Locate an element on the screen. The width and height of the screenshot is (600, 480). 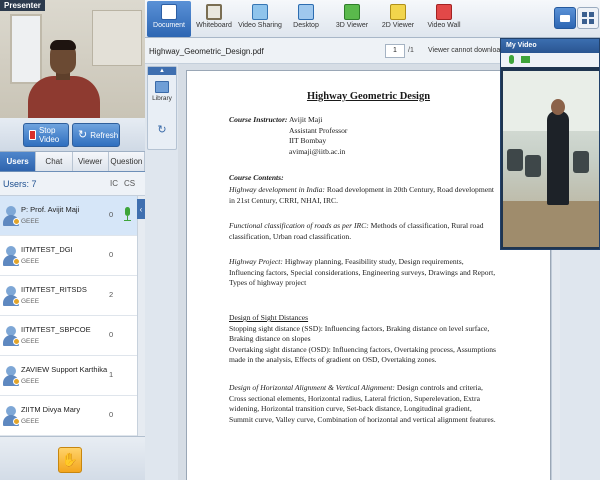
raise-hand-button: ✋ is located at coordinates (70, 460).